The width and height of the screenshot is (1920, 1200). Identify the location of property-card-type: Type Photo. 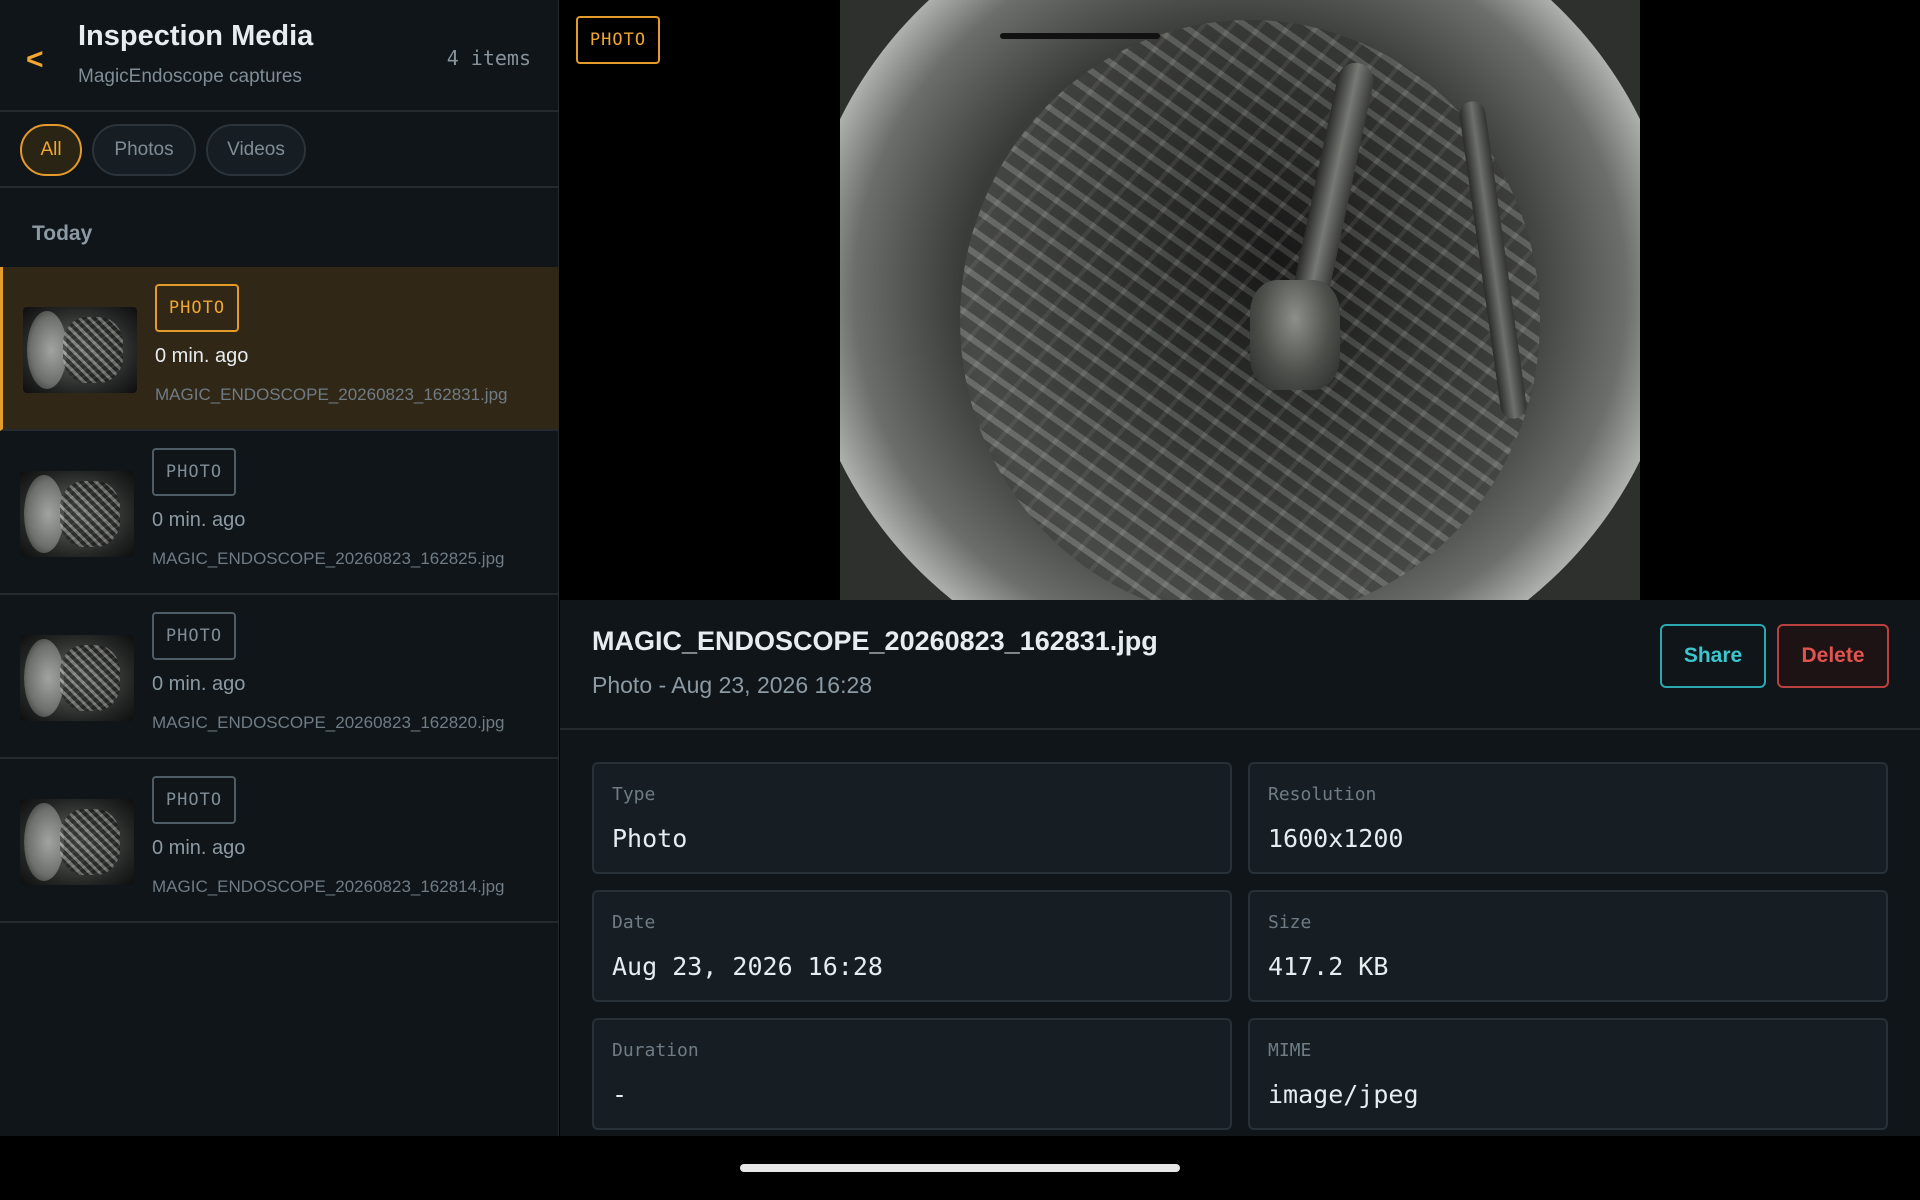
(912, 818).